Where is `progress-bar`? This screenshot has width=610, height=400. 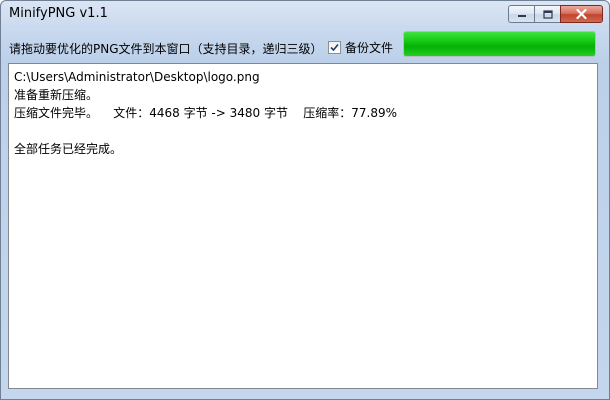 progress-bar is located at coordinates (499, 44).